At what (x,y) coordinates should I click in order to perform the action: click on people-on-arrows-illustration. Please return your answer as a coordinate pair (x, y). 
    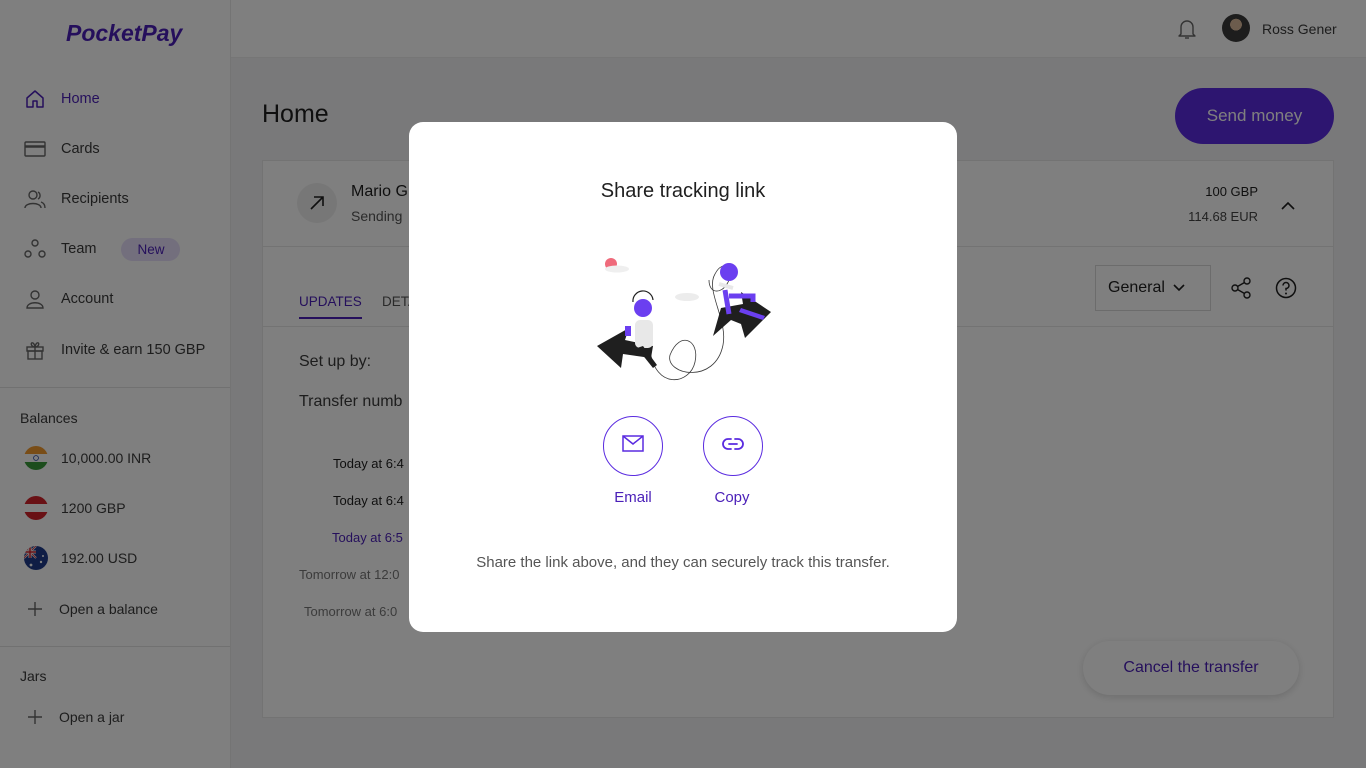
    Looking at the image, I should click on (684, 319).